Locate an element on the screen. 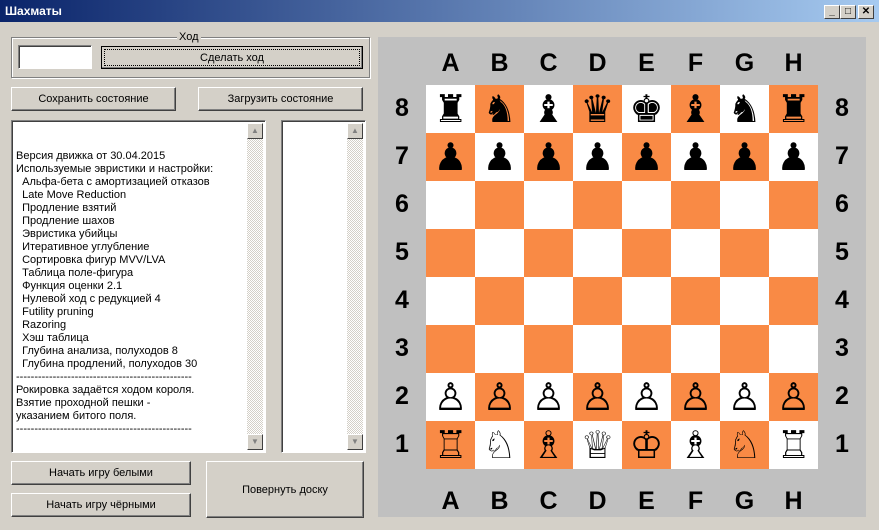  maximize-button: □ is located at coordinates (848, 12).